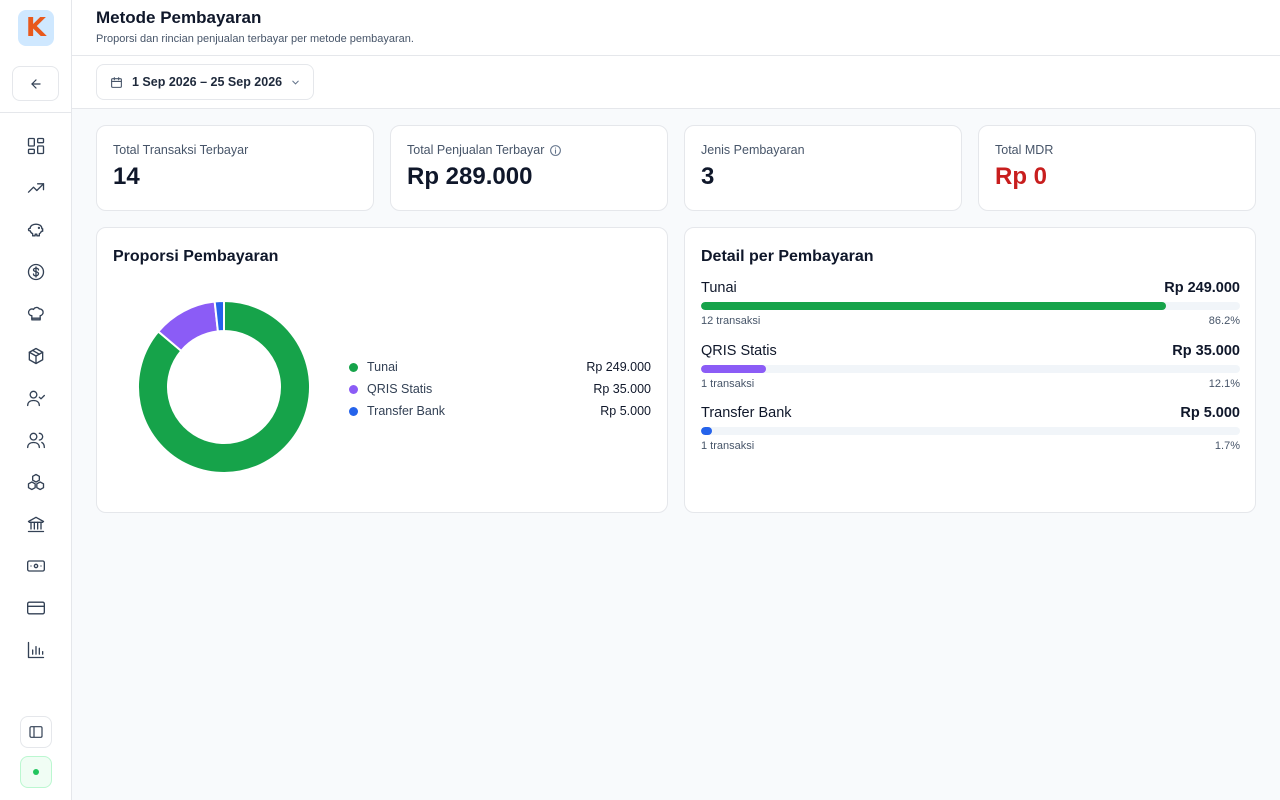  What do you see at coordinates (787, 256) in the screenshot?
I see `panel-title: Detail per Pembayaran` at bounding box center [787, 256].